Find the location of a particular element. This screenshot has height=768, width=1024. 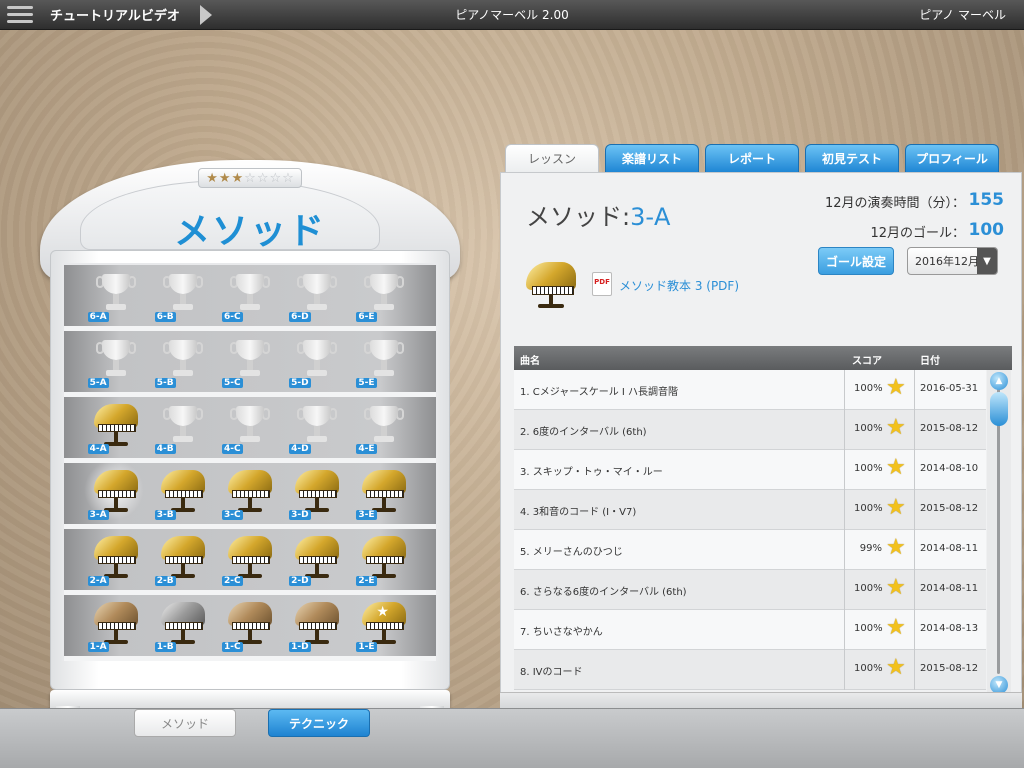

lesson-slot-3-e: 3-E is located at coordinates (384, 493).